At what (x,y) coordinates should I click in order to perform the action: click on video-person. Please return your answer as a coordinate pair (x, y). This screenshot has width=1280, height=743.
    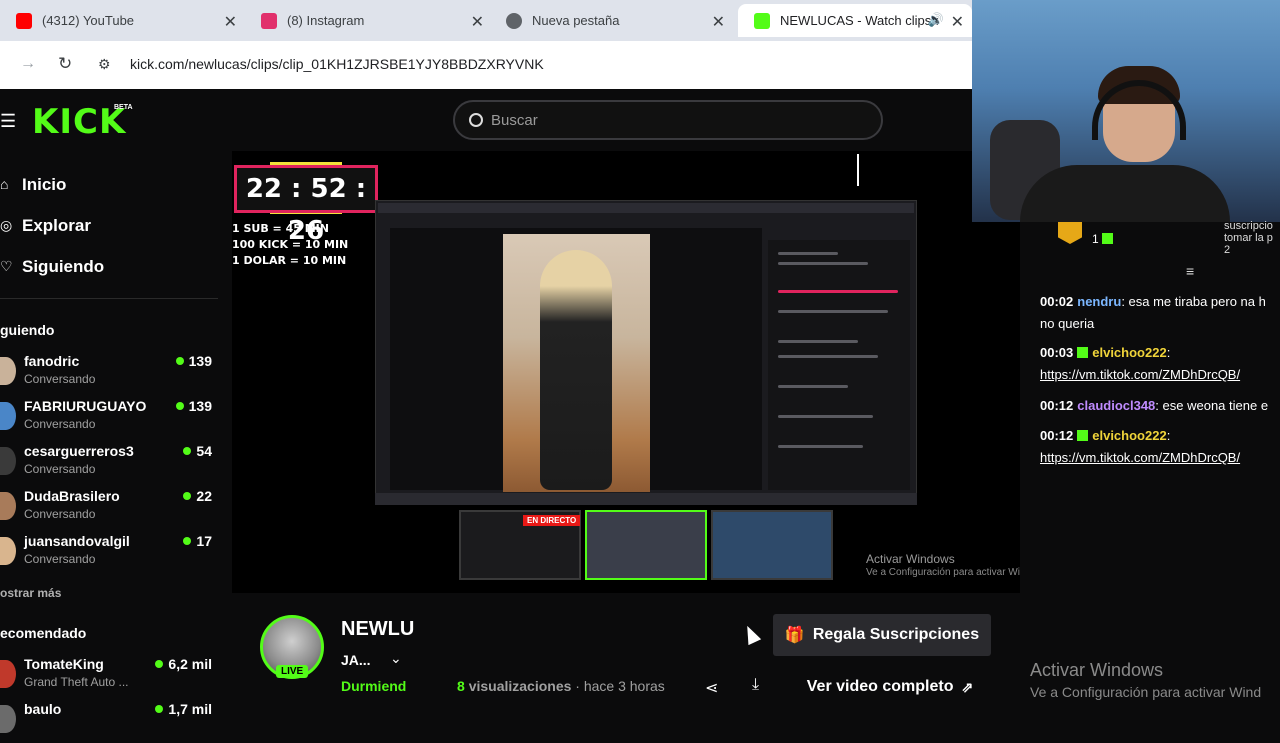
    Looking at the image, I should click on (576, 370).